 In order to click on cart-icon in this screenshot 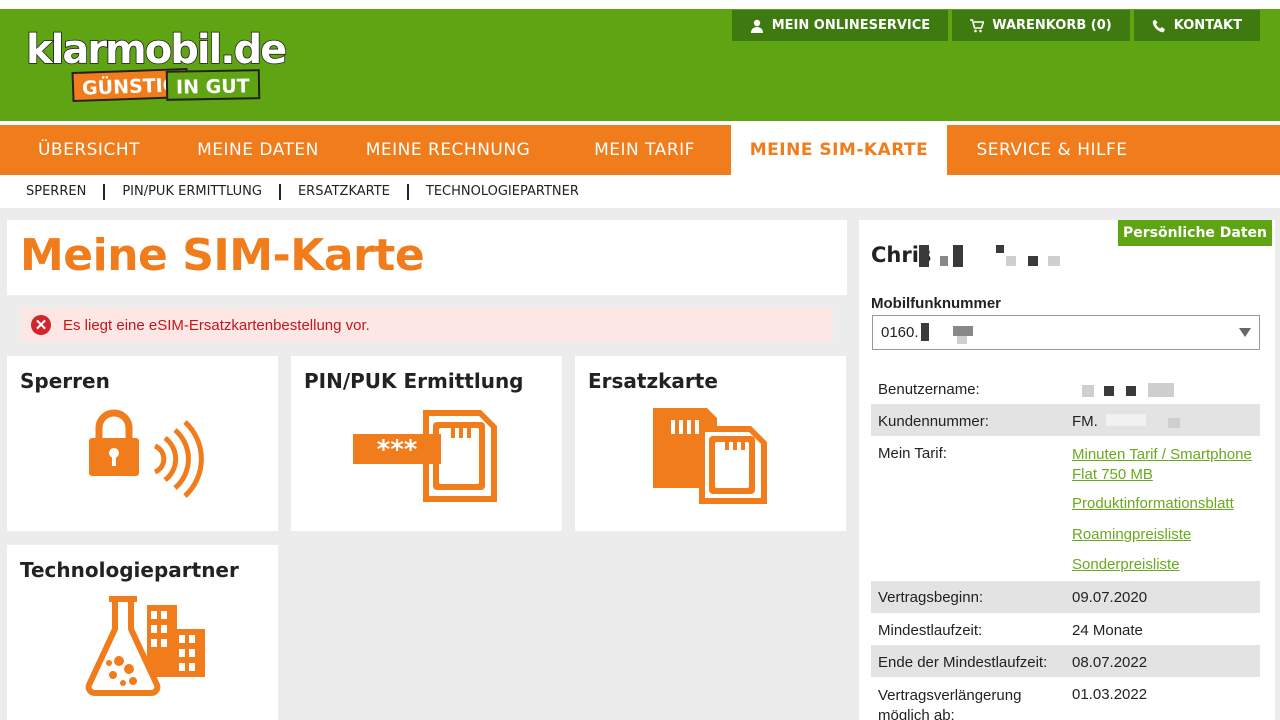, I will do `click(977, 25)`.